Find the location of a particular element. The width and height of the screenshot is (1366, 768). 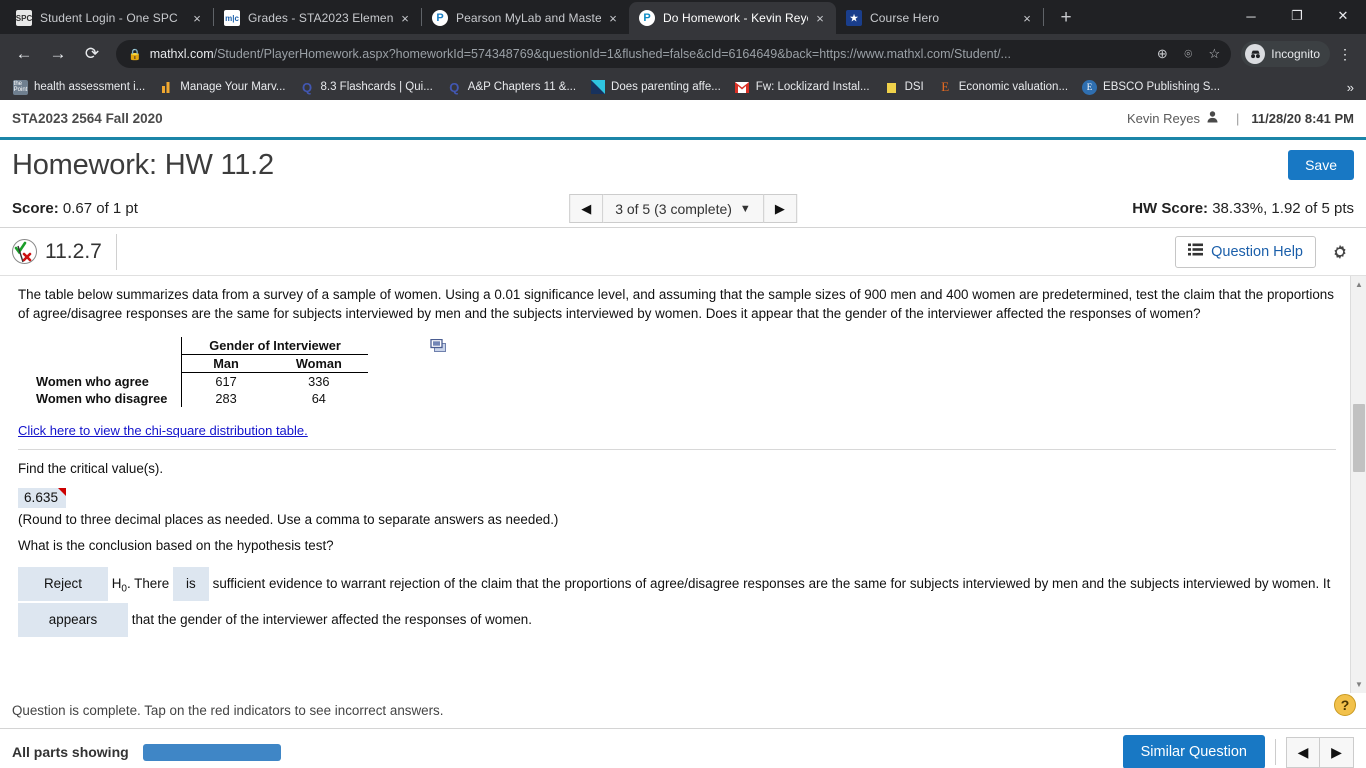

conclusion-text-1: . There is located at coordinates (148, 583).